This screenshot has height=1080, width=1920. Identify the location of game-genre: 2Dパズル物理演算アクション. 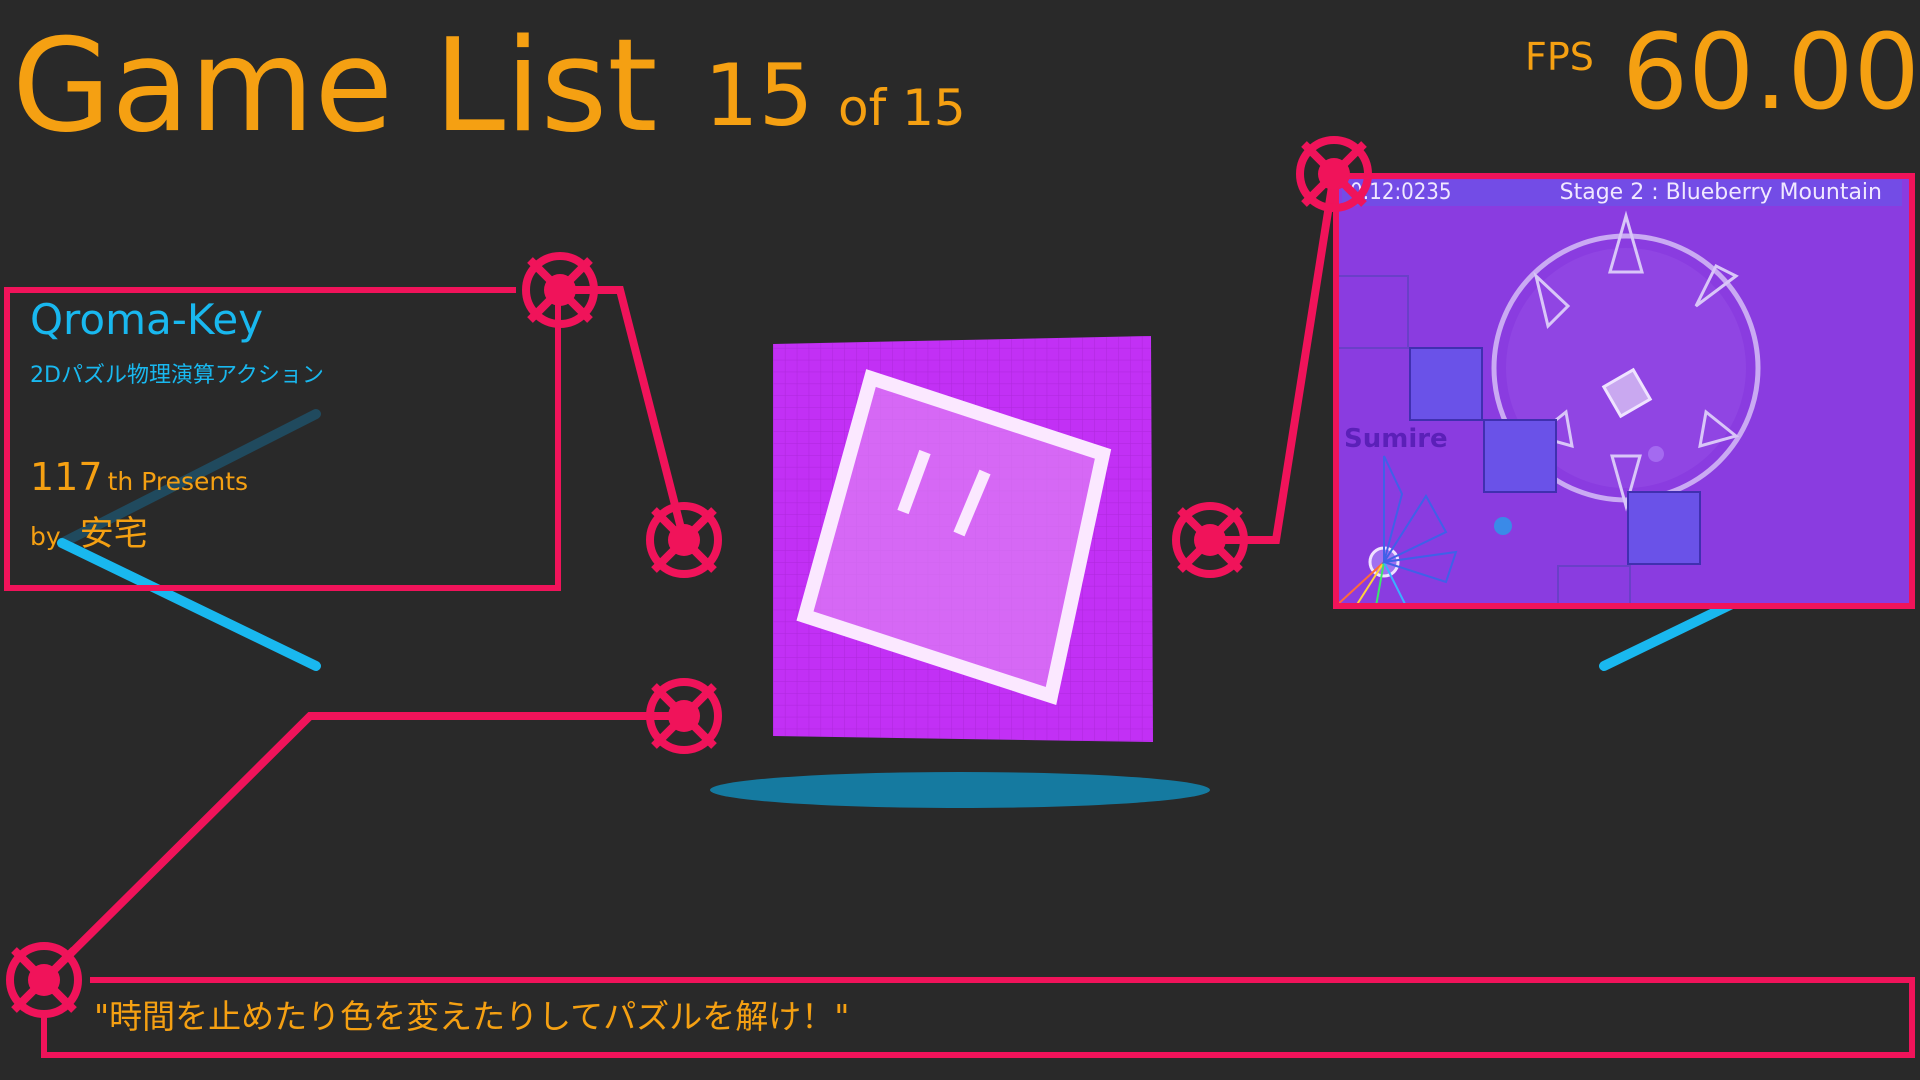
(177, 375).